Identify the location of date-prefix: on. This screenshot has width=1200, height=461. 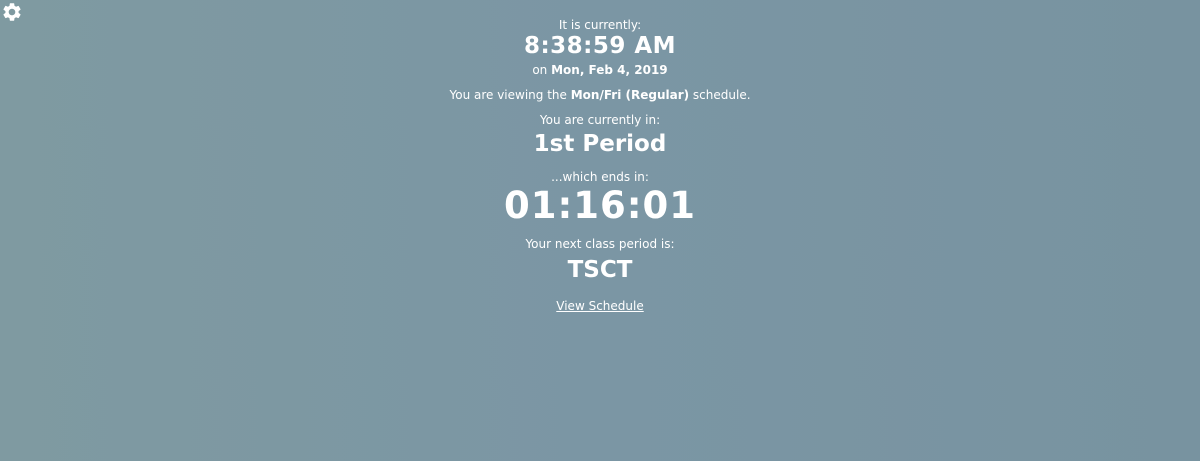
(540, 70).